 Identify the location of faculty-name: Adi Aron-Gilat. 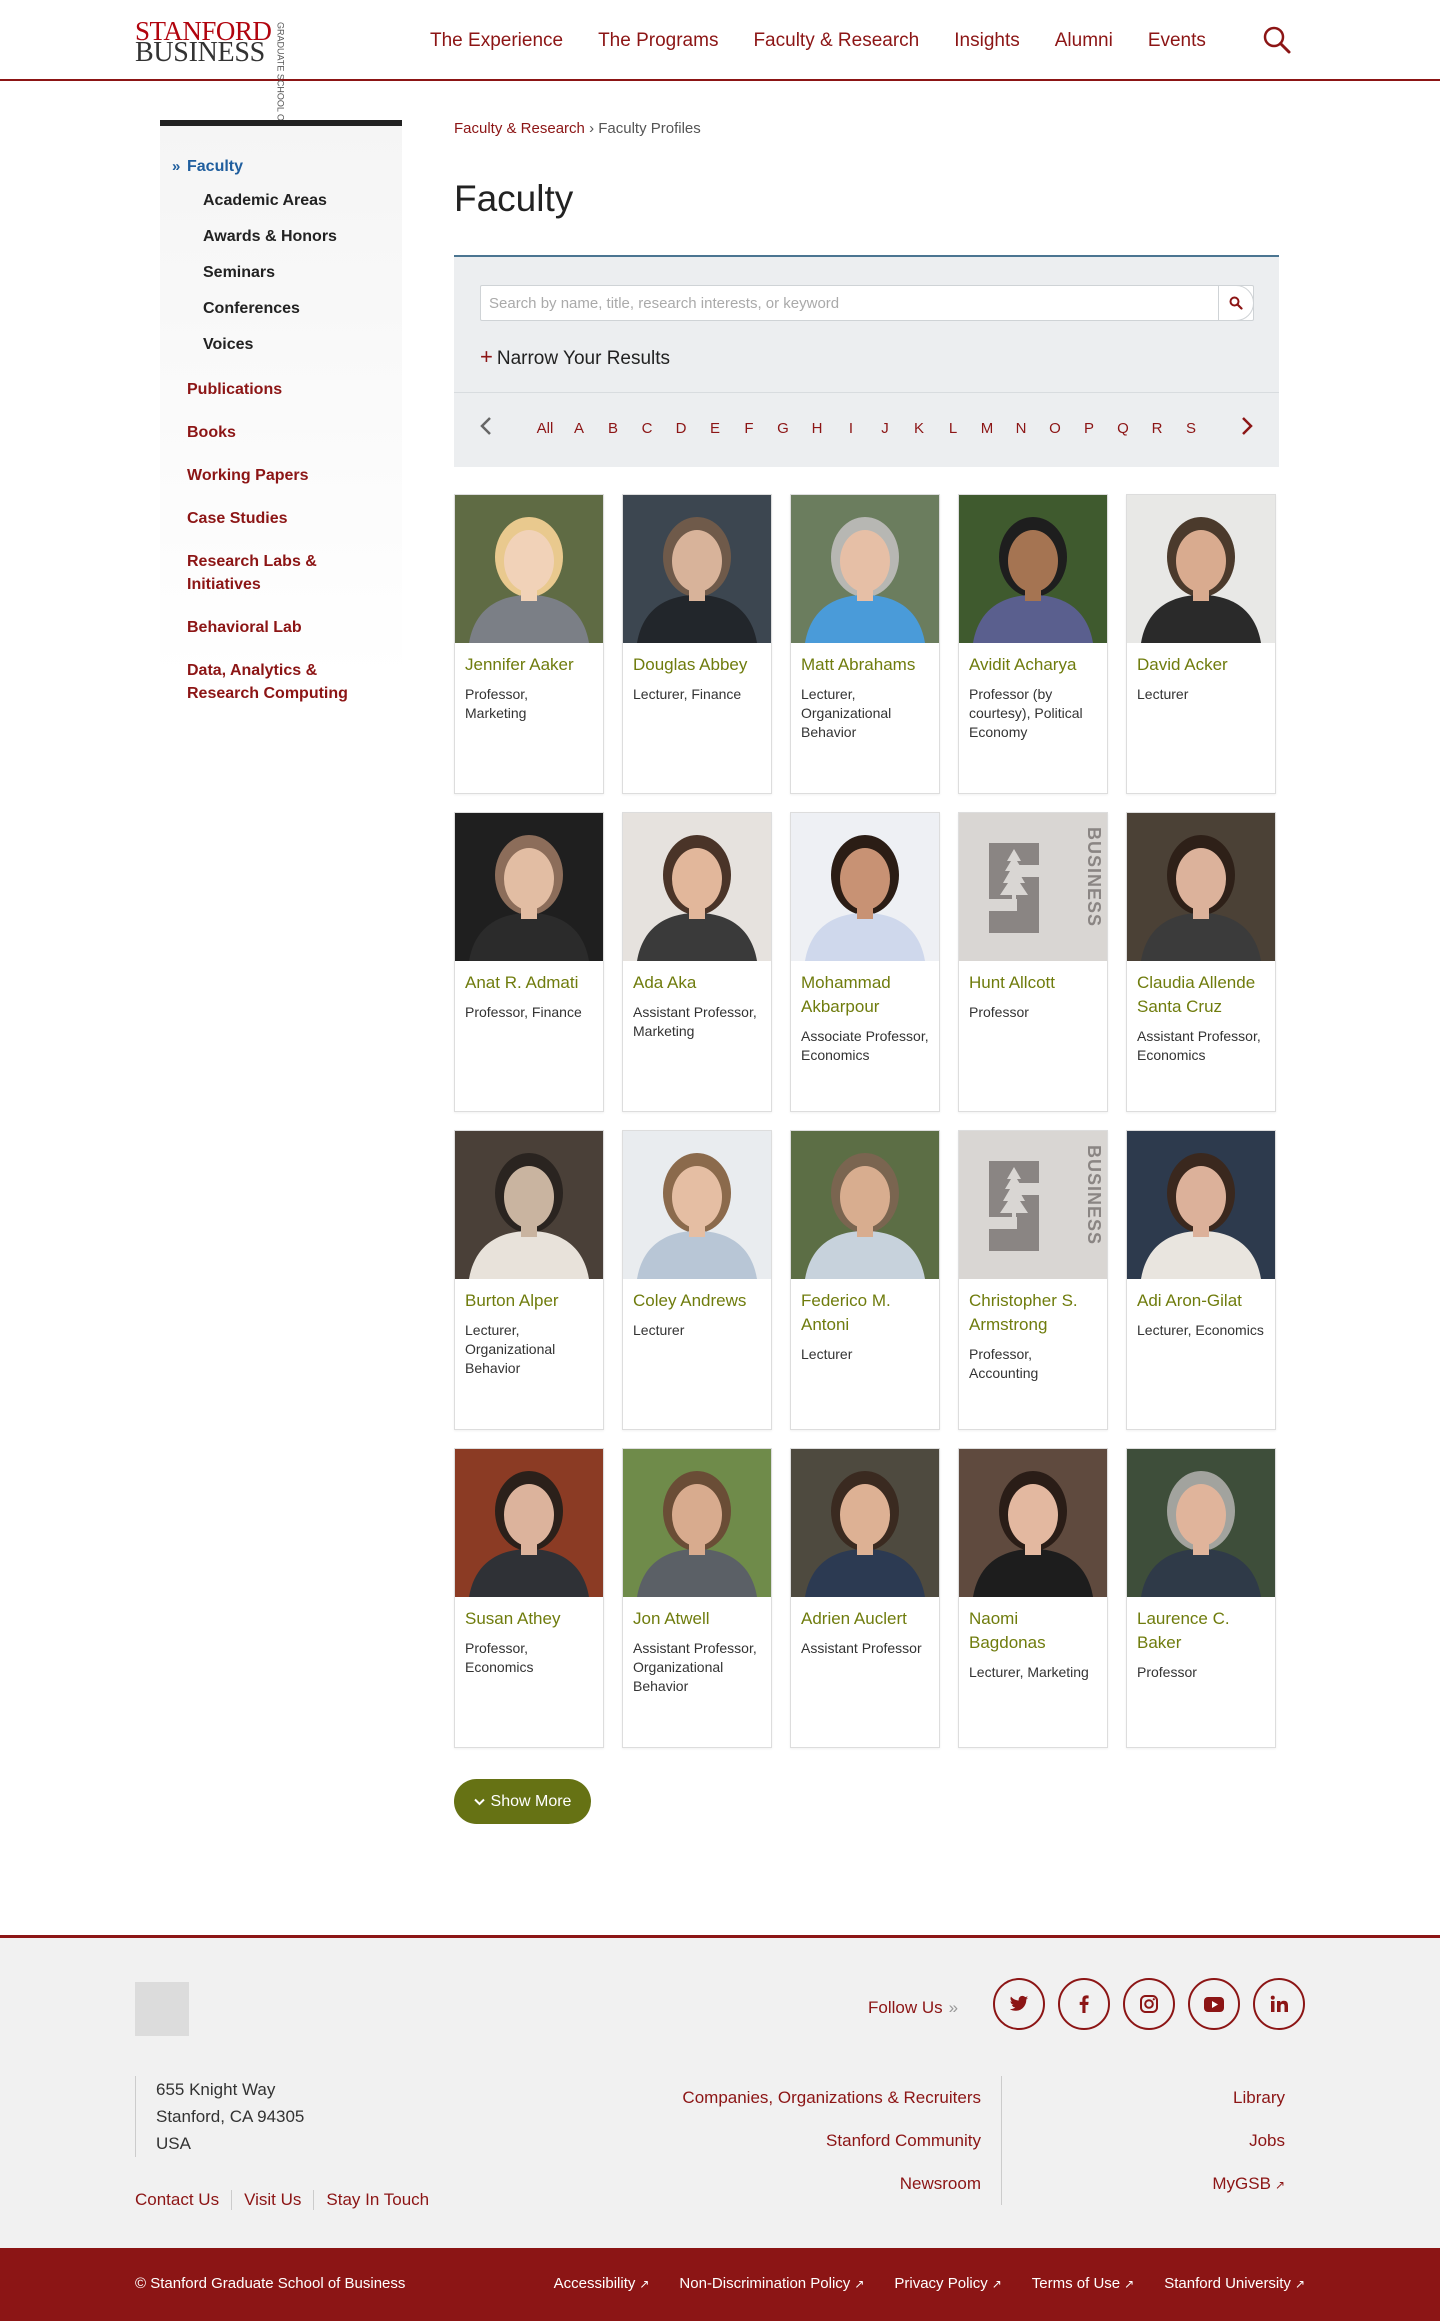
(1201, 1301).